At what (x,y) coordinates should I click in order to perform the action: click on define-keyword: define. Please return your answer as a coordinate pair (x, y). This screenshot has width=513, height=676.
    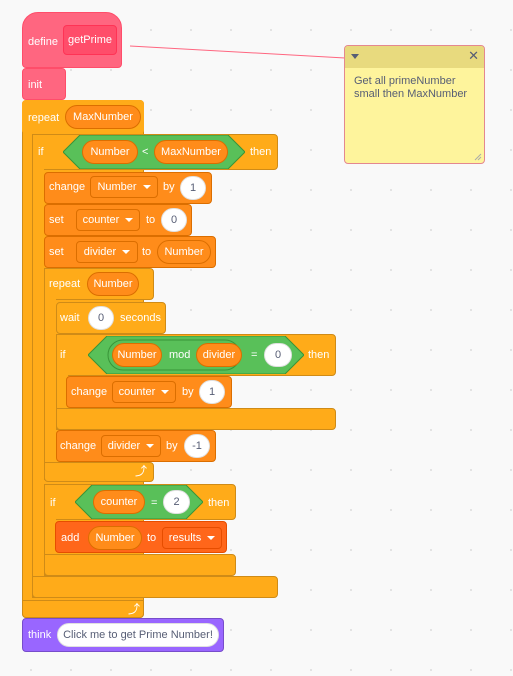
    Looking at the image, I should click on (43, 42).